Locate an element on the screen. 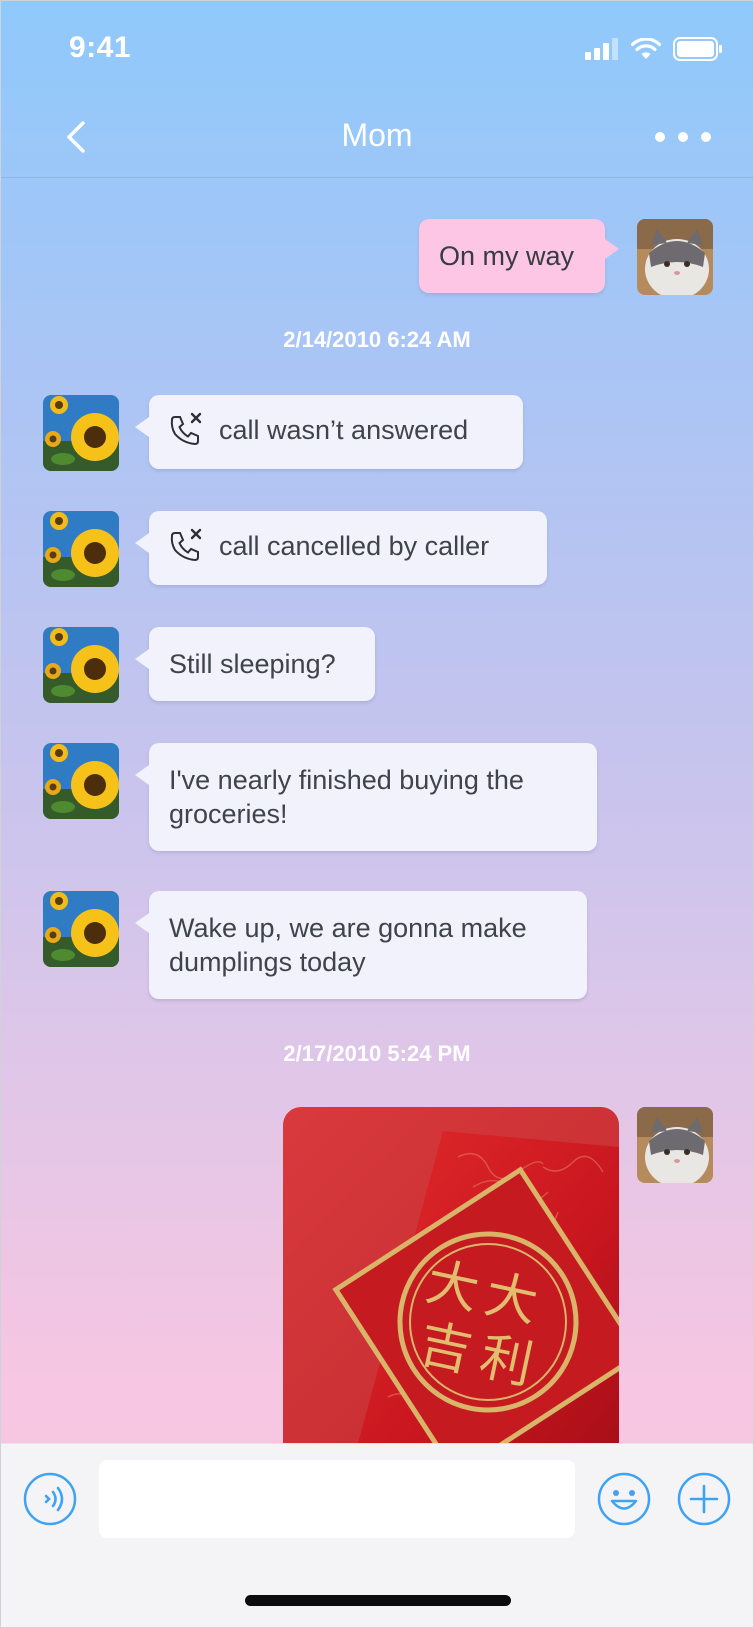  wifi-icon is located at coordinates (646, 48).